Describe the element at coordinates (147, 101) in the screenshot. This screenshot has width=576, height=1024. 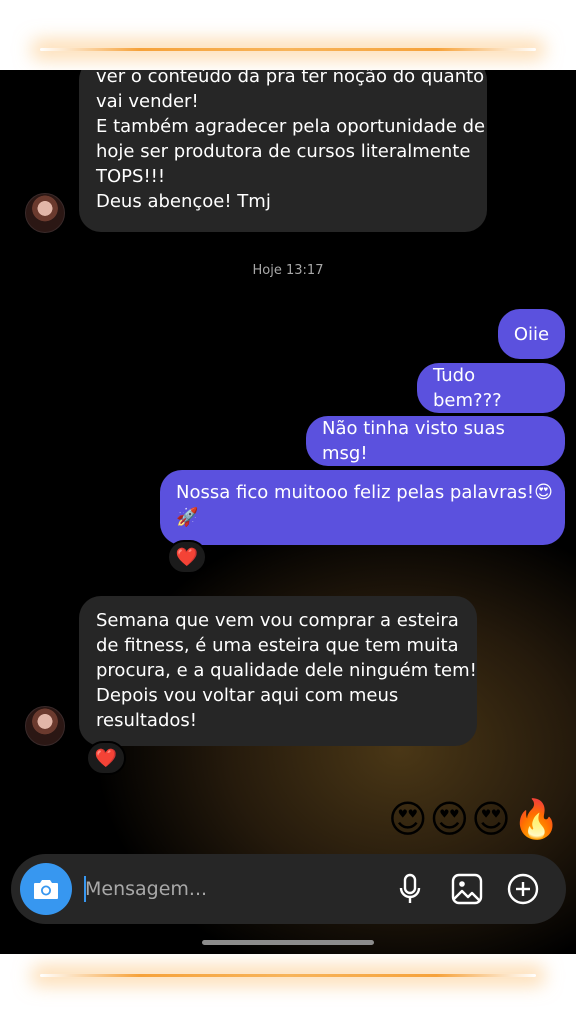
I see `message-line: vai vender!` at that location.